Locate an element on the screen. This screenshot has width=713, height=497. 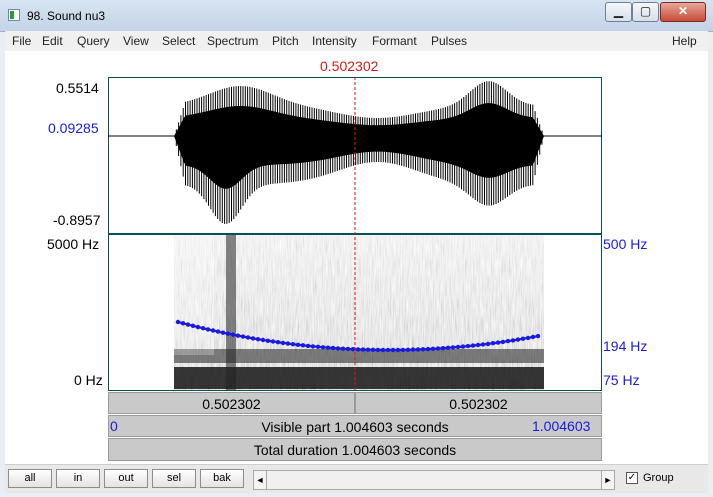
menu-intensity: Intensity is located at coordinates (334, 41).